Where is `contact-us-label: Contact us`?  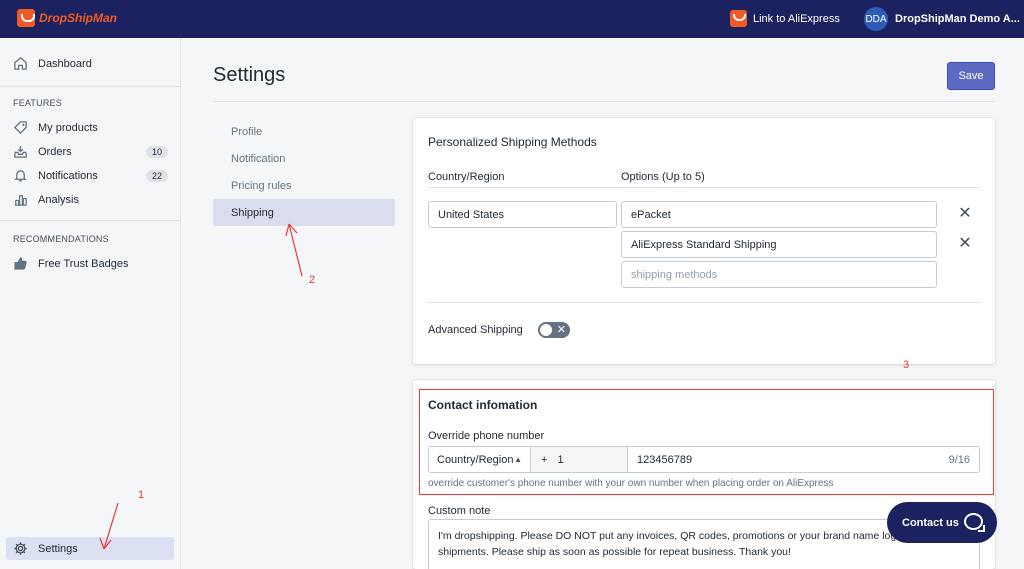
contact-us-label: Contact us is located at coordinates (930, 522).